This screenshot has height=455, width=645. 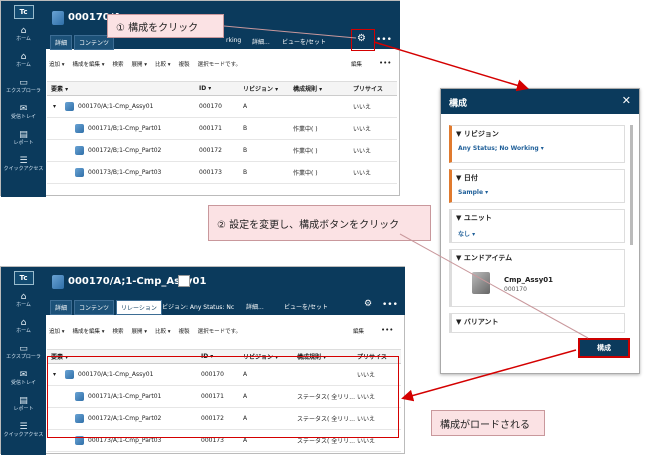 What do you see at coordinates (451, 66) in the screenshot?
I see `arrow-to-panel` at bounding box center [451, 66].